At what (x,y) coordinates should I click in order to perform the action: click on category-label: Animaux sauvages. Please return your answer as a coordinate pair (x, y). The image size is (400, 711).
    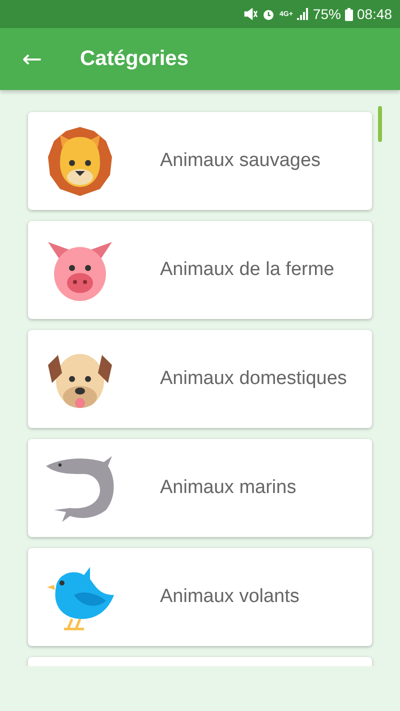
    Looking at the image, I should click on (240, 161).